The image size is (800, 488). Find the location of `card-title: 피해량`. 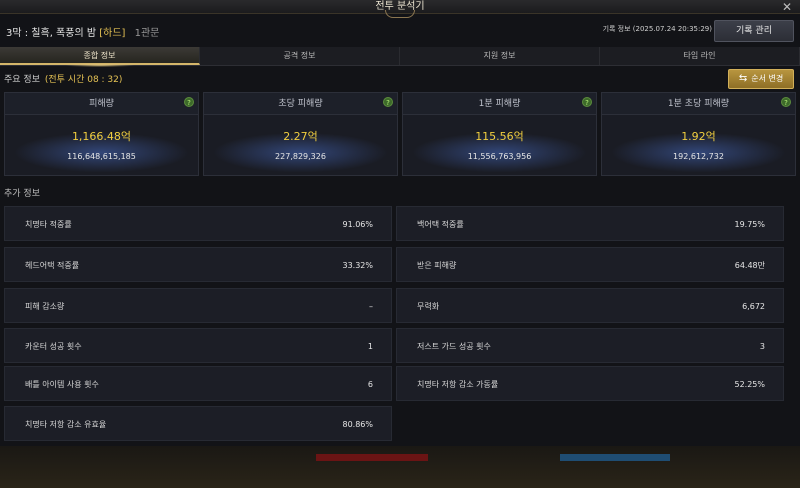

card-title: 피해량 is located at coordinates (101, 104).